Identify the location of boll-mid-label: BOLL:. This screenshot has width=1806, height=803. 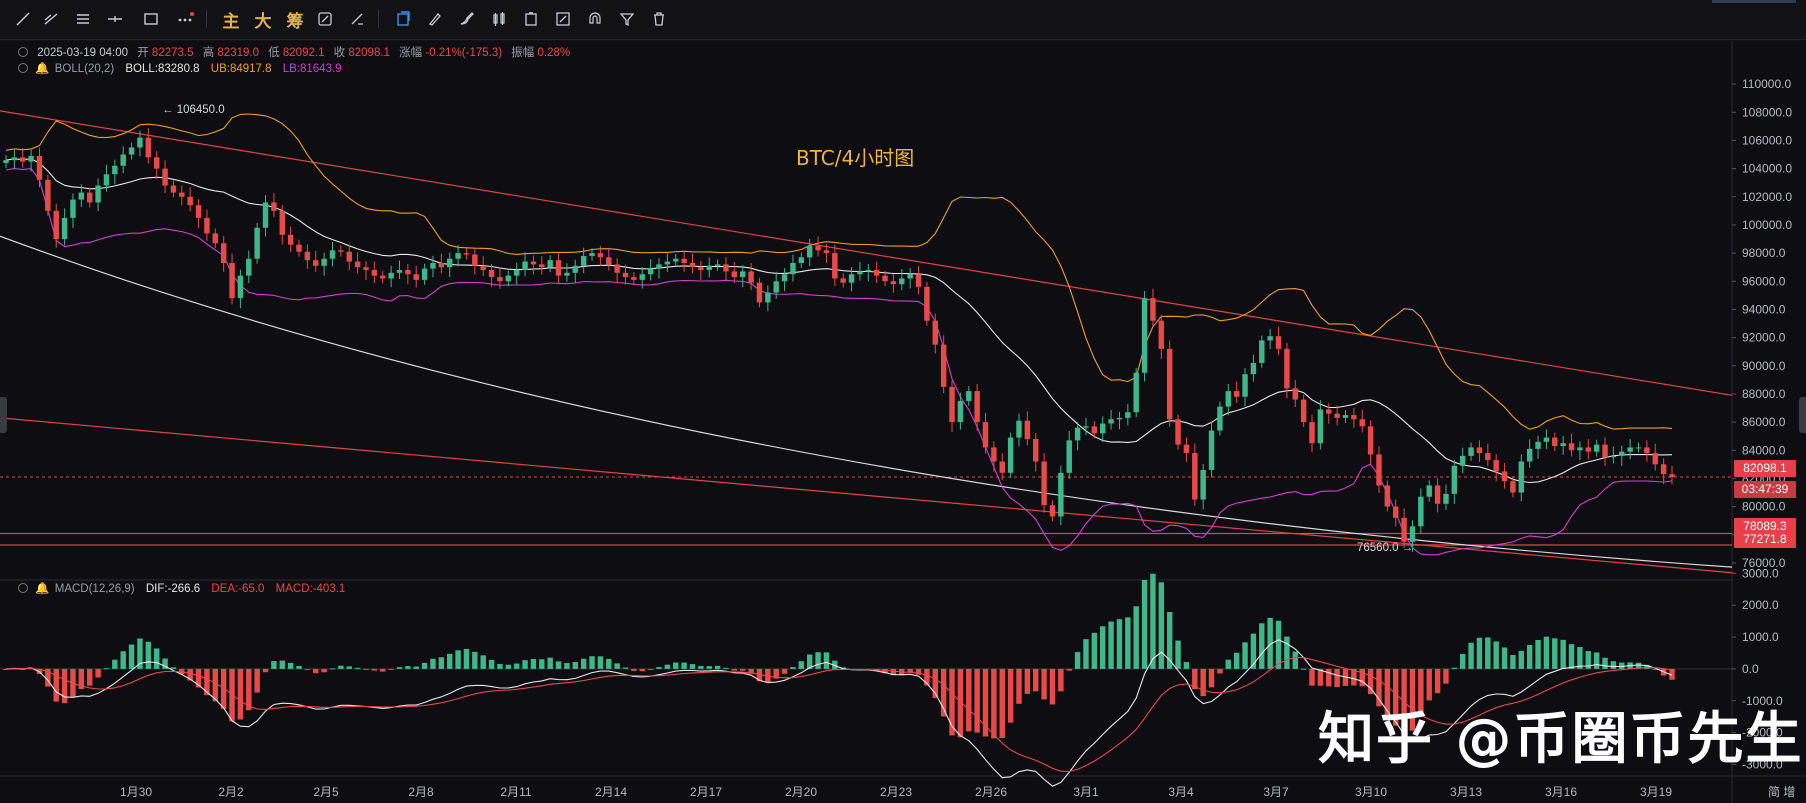
(141, 69).